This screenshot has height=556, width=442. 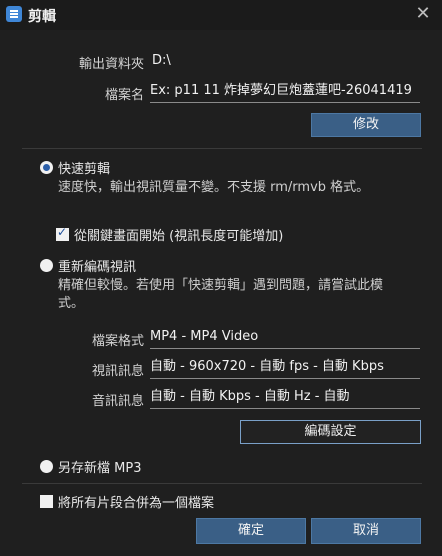 What do you see at coordinates (221, 15) in the screenshot?
I see `title-bar: 剪輯 ✕` at bounding box center [221, 15].